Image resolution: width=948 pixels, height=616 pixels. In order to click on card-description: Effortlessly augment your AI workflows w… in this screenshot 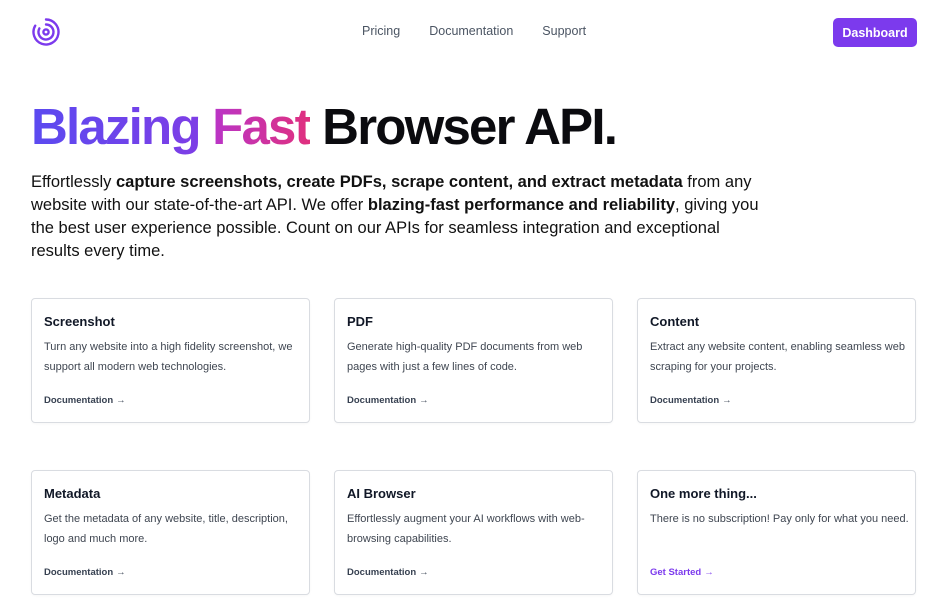, I will do `click(466, 529)`.